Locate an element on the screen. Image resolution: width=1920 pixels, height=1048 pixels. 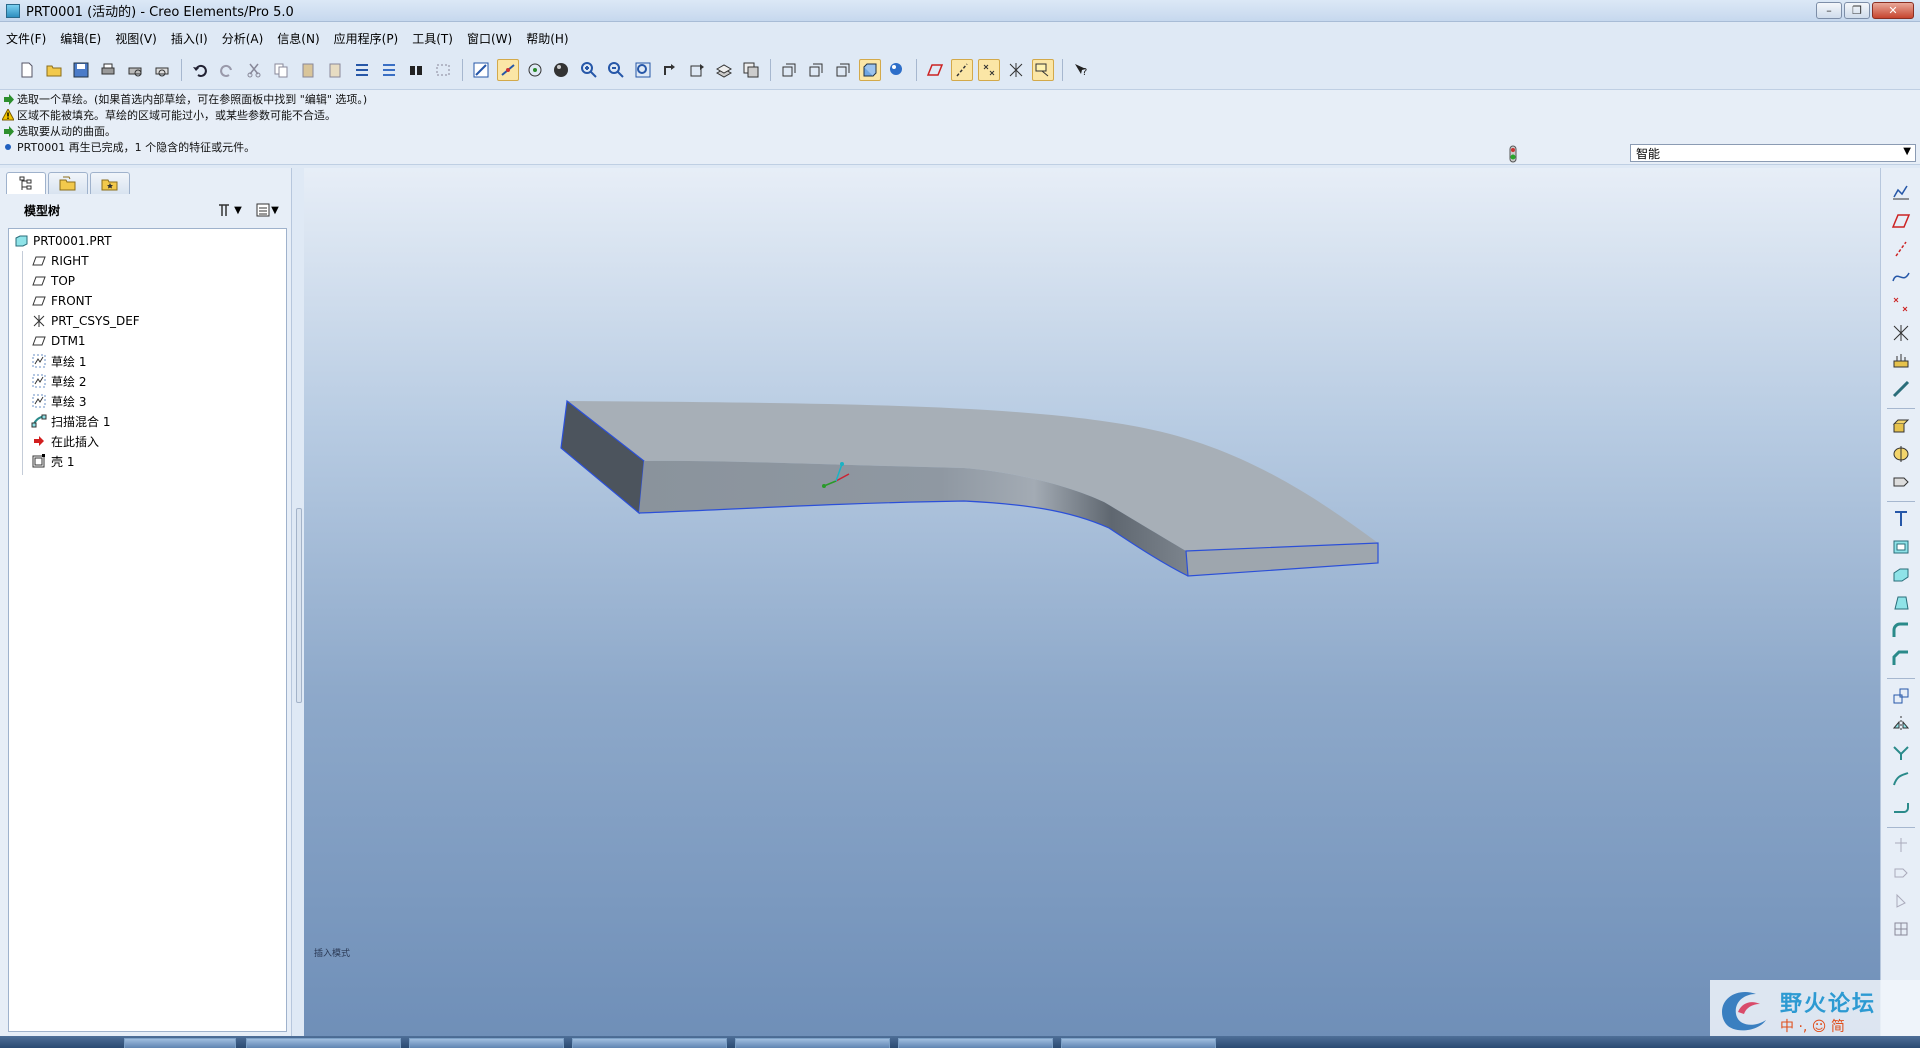
tree-item-front: FRONT is located at coordinates (147, 301).